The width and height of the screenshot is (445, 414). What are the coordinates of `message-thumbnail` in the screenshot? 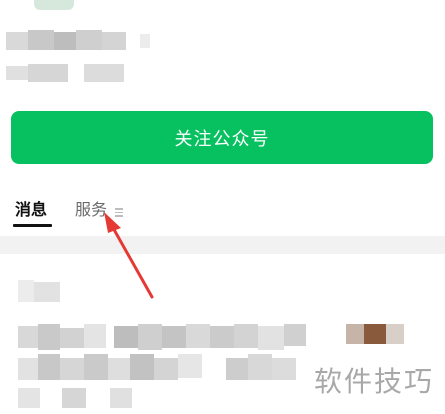 It's located at (355, 334).